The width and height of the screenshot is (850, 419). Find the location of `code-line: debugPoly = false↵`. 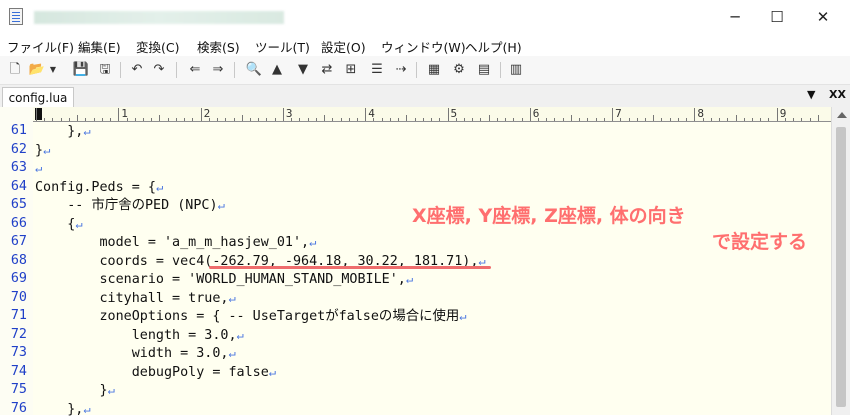

code-line: debugPoly = false↵ is located at coordinates (155, 373).